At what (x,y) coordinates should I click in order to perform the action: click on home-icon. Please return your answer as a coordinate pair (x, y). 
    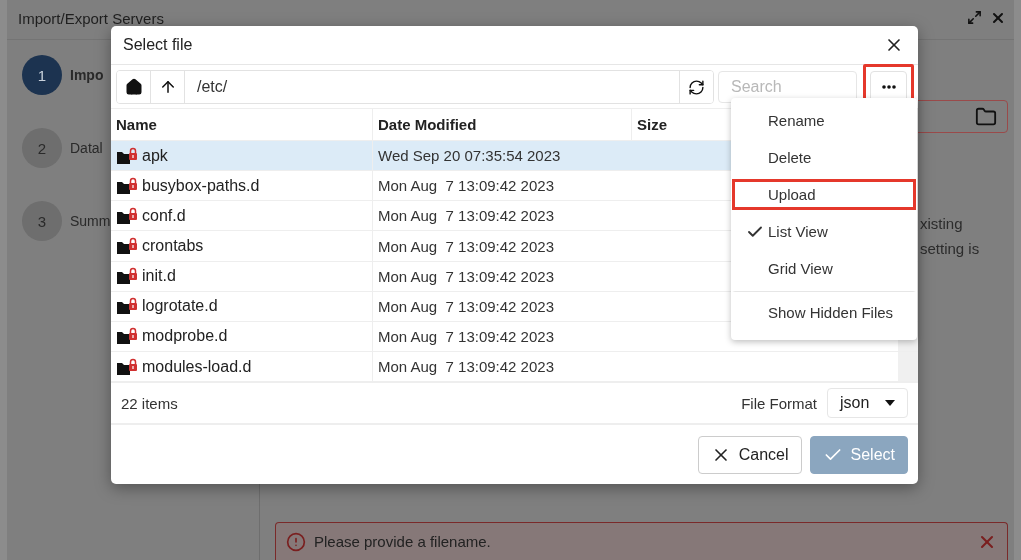
    Looking at the image, I should click on (133, 87).